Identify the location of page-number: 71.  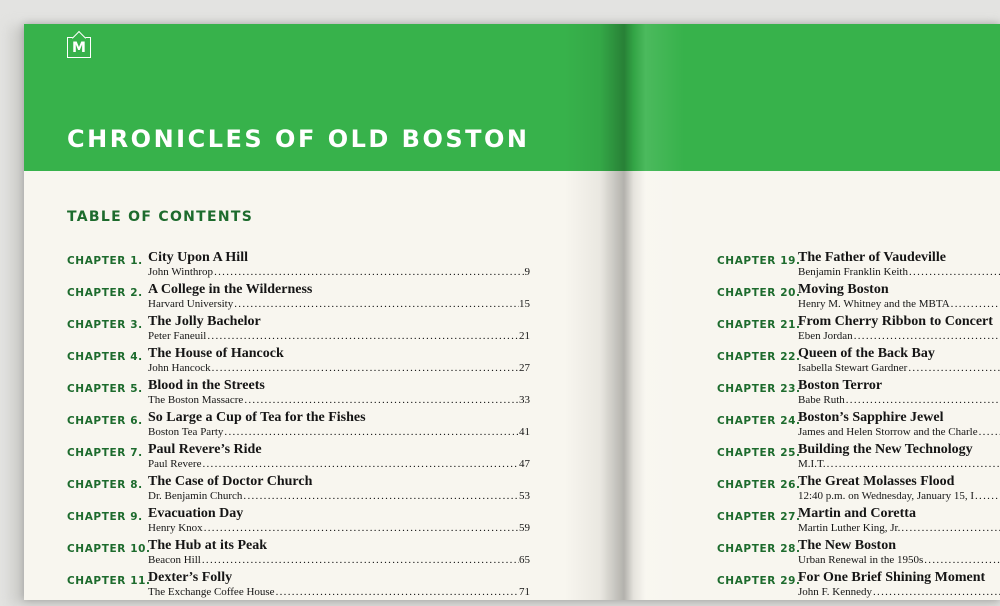
(524, 592).